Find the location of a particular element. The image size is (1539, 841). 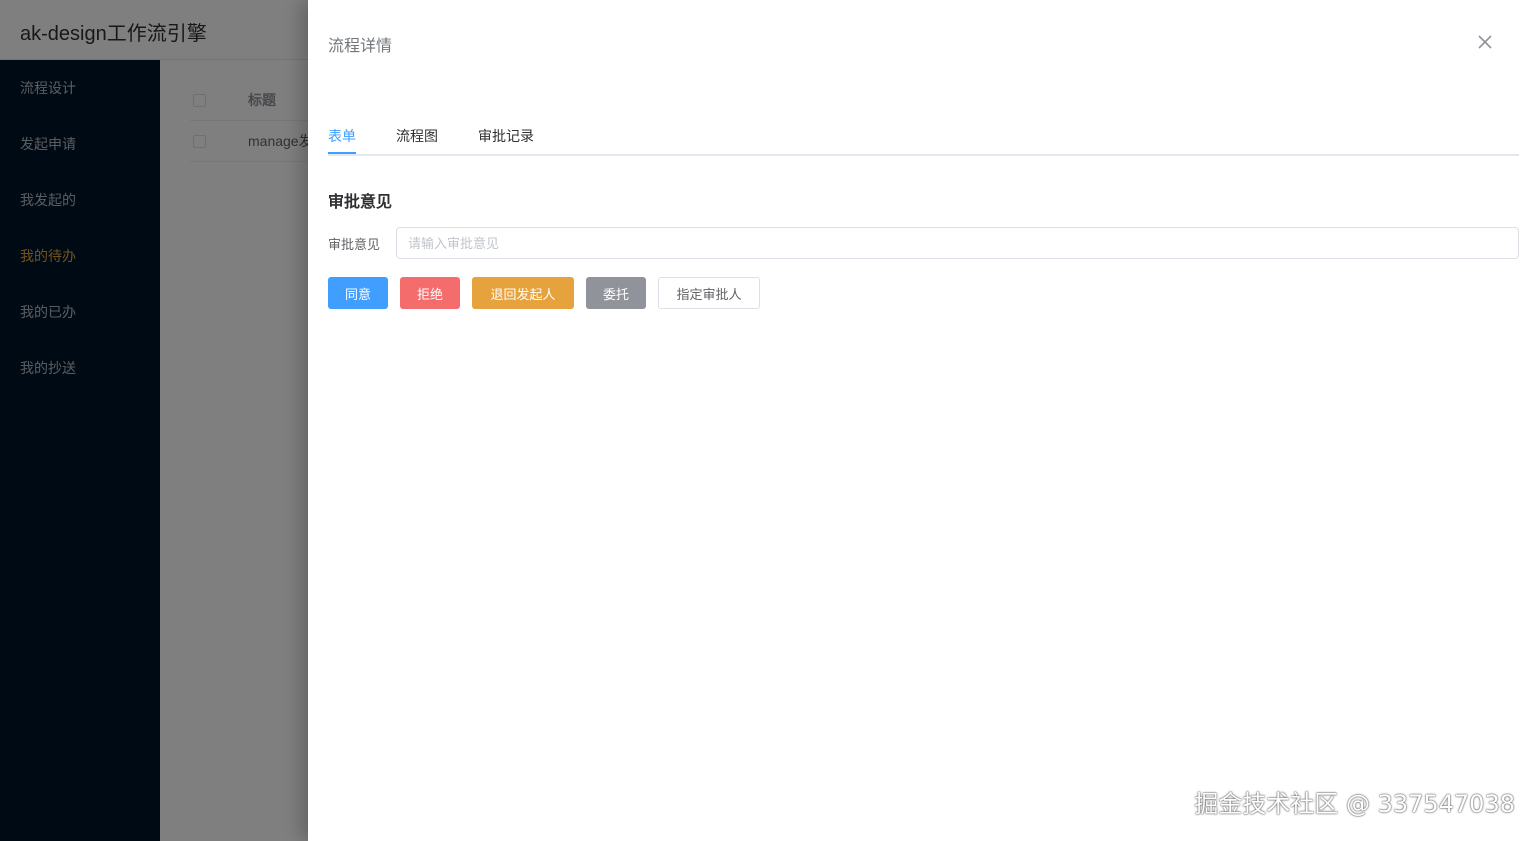

approval-comment-label: 审批意见 is located at coordinates (354, 244).